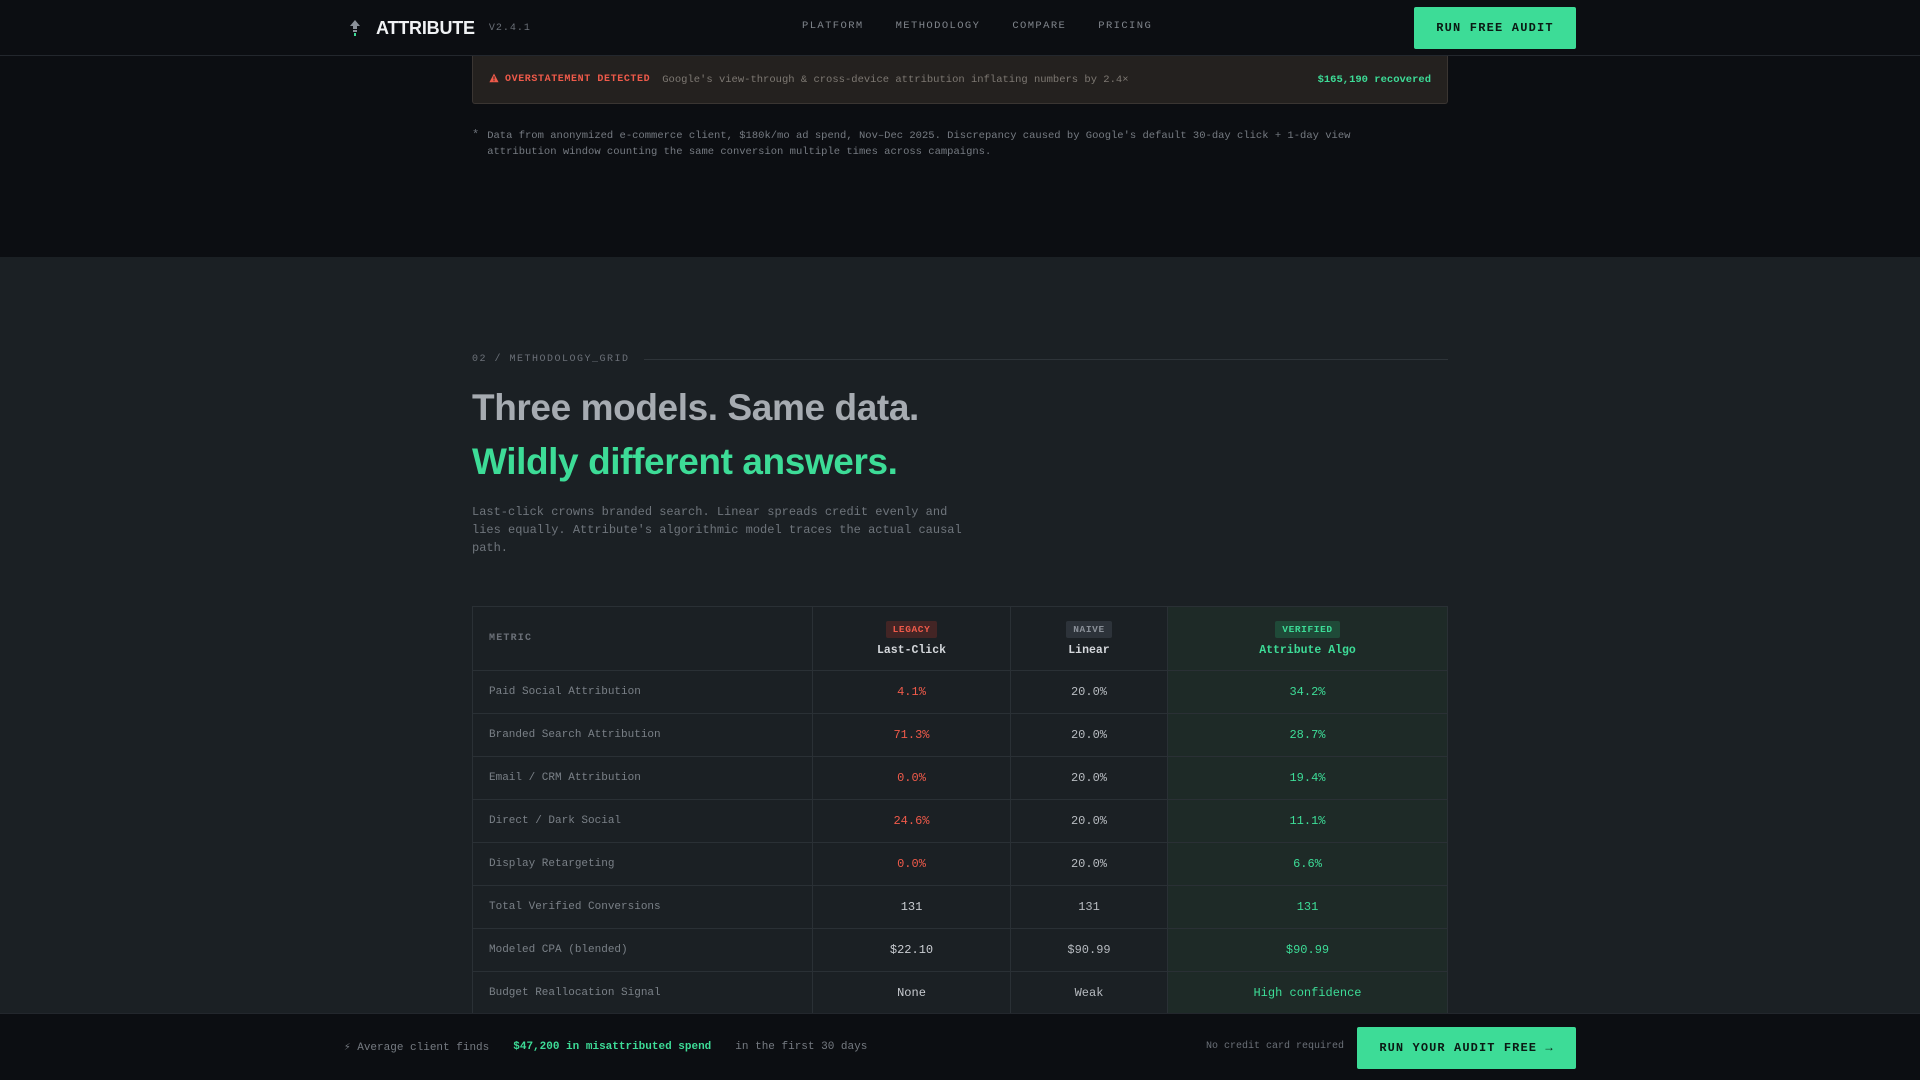  What do you see at coordinates (1307, 735) in the screenshot?
I see `algo-value: 28.7%` at bounding box center [1307, 735].